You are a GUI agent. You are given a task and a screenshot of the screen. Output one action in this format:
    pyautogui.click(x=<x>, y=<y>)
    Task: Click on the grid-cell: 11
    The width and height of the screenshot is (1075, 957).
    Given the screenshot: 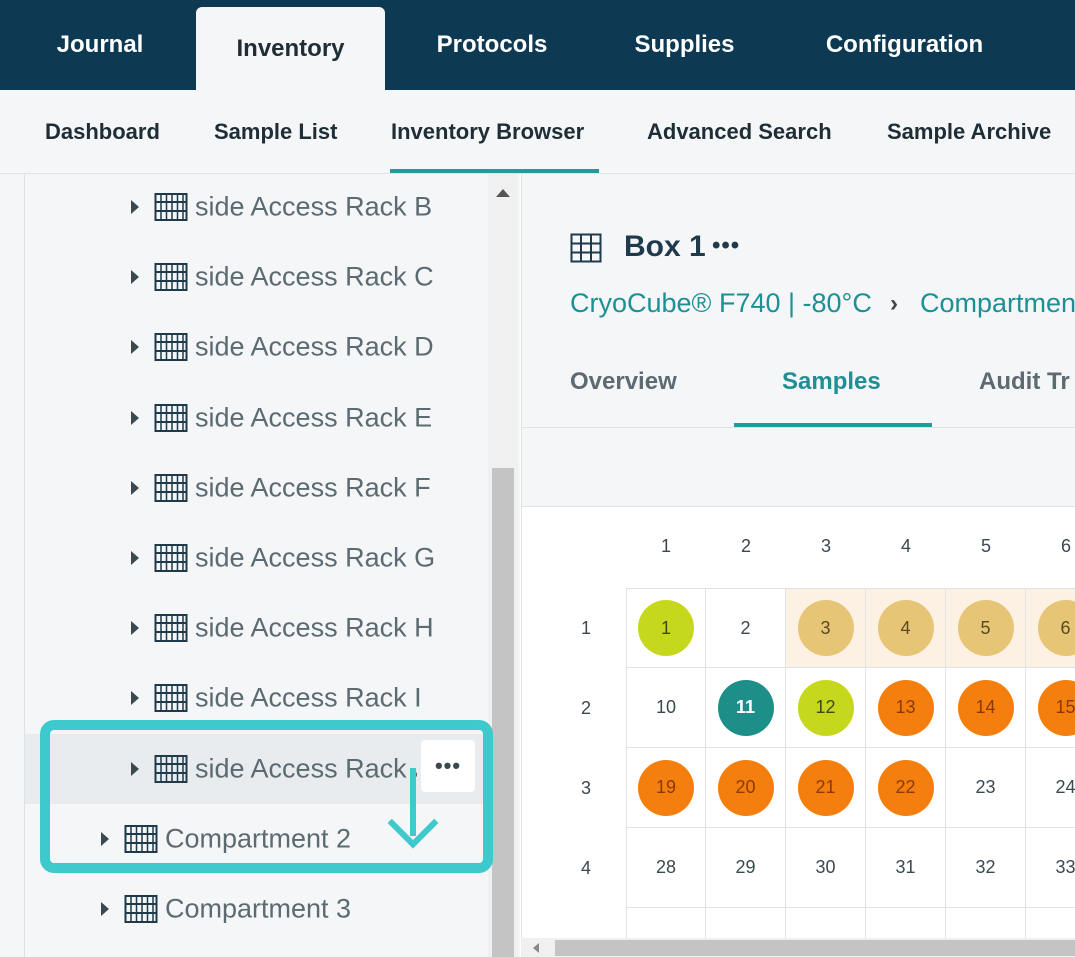 What is the action you would take?
    pyautogui.click(x=746, y=708)
    